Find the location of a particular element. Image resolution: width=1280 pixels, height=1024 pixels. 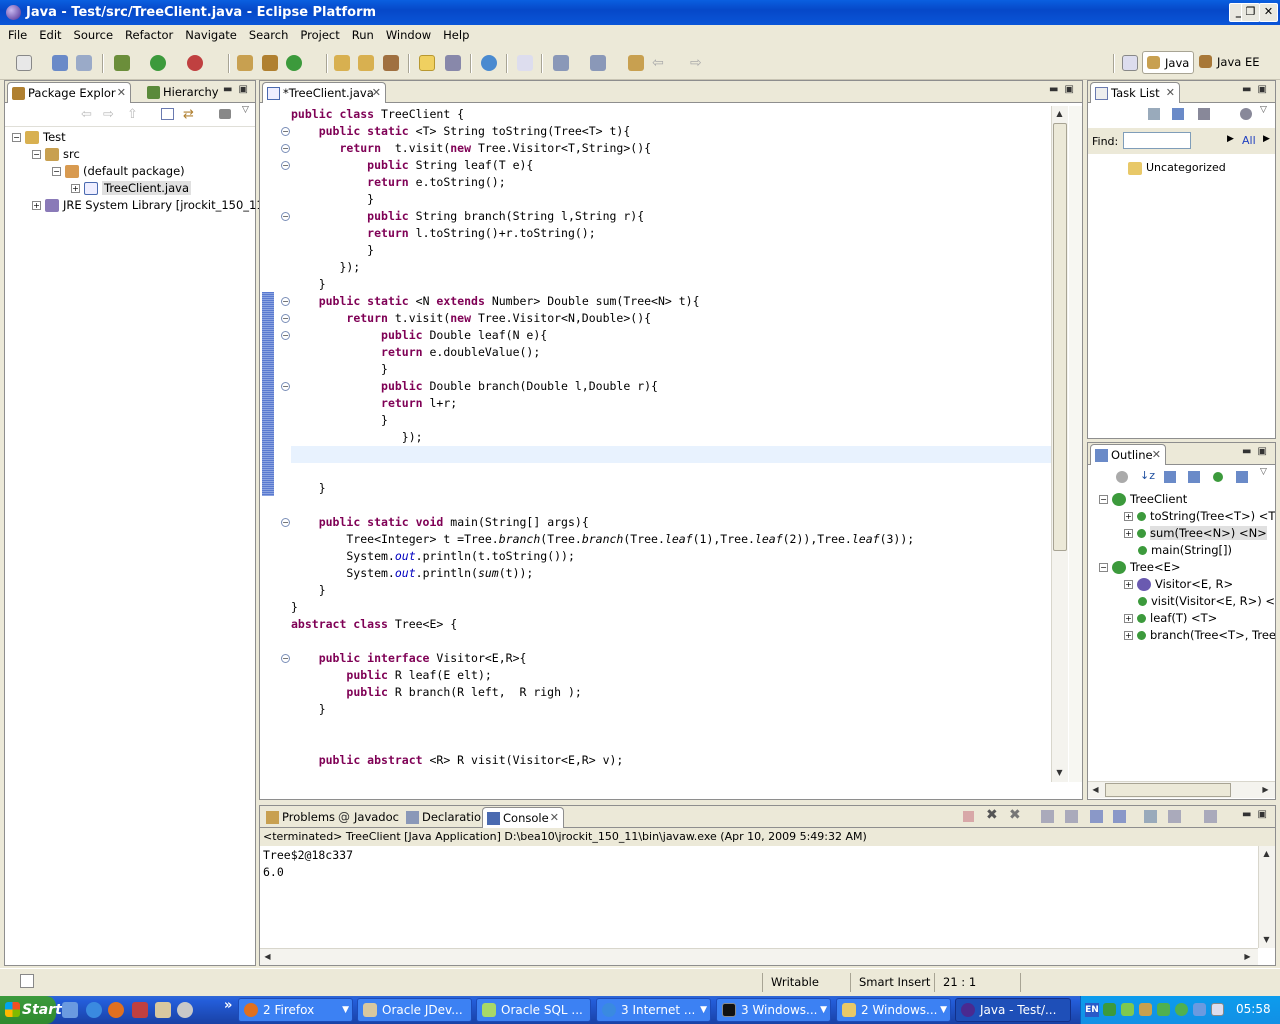

tree-item-src: − src is located at coordinates (56, 154).